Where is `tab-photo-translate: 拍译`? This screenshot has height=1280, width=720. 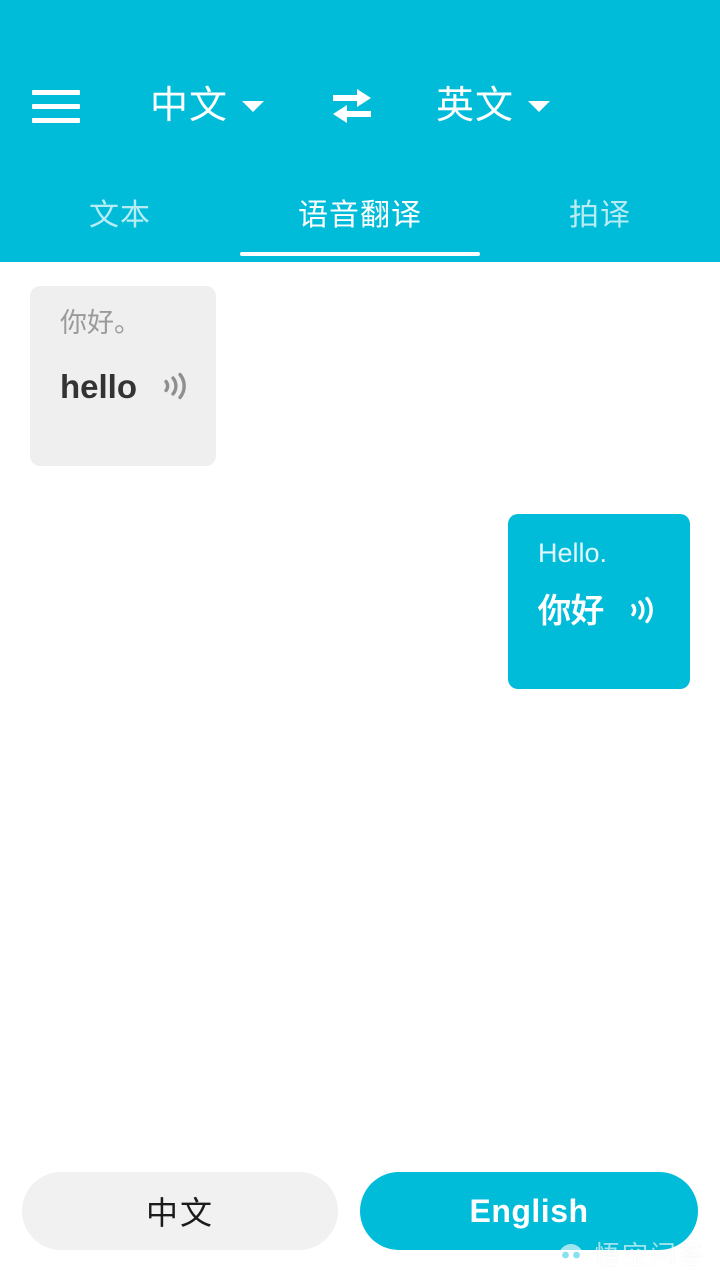
tab-photo-translate: 拍译 is located at coordinates (600, 217).